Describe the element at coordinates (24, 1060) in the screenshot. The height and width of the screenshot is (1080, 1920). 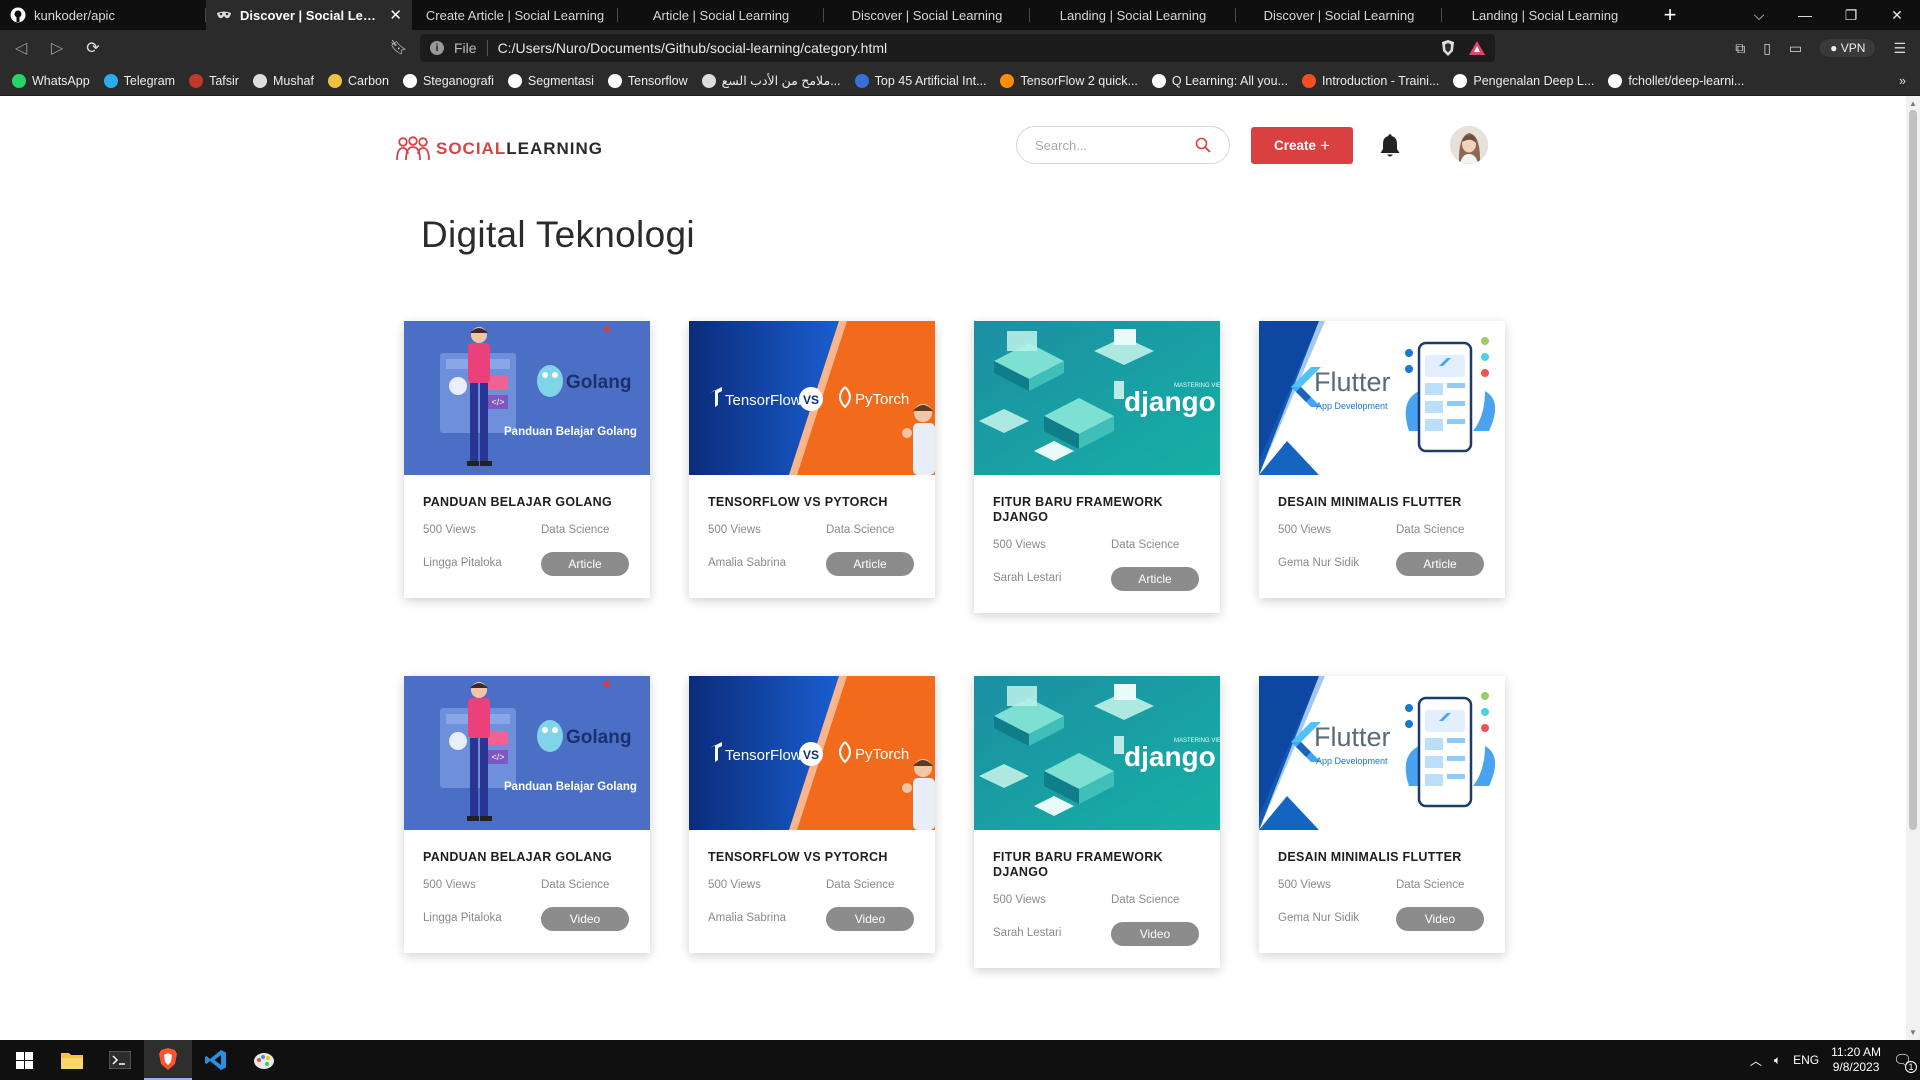
I see `windows-start-icon` at that location.